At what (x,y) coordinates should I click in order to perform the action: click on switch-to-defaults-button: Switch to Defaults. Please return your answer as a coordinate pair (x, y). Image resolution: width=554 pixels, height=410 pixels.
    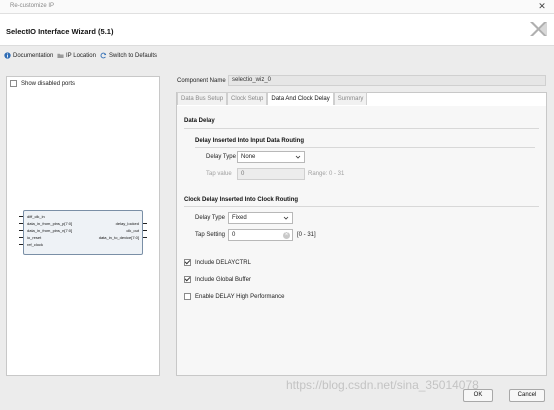
    Looking at the image, I should click on (128, 55).